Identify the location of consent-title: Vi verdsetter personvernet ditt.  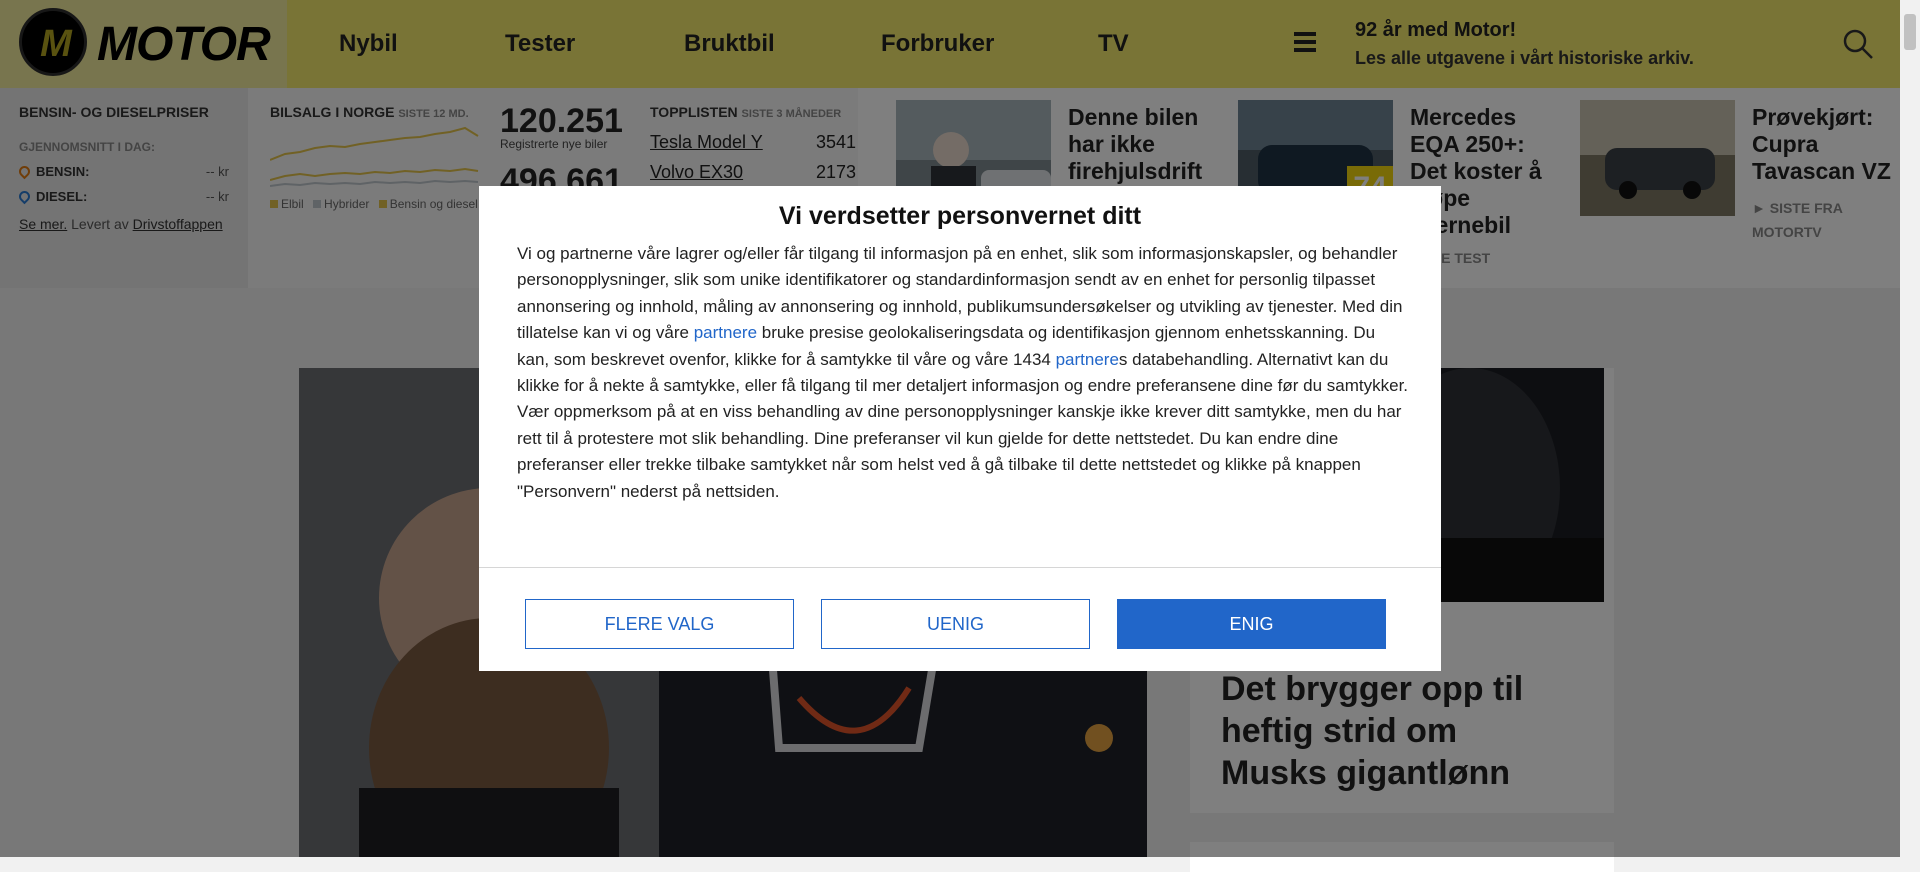
(960, 216).